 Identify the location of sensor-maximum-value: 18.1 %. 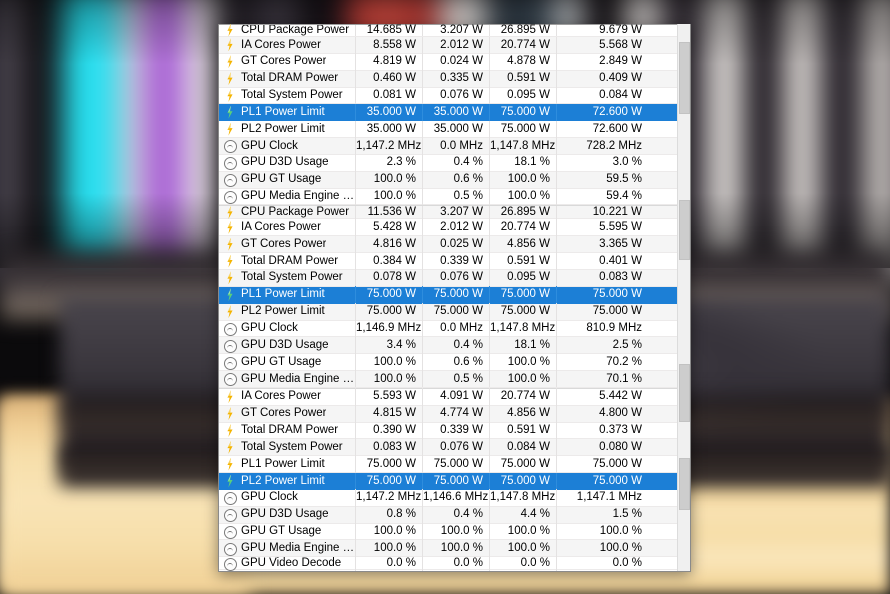
(522, 163).